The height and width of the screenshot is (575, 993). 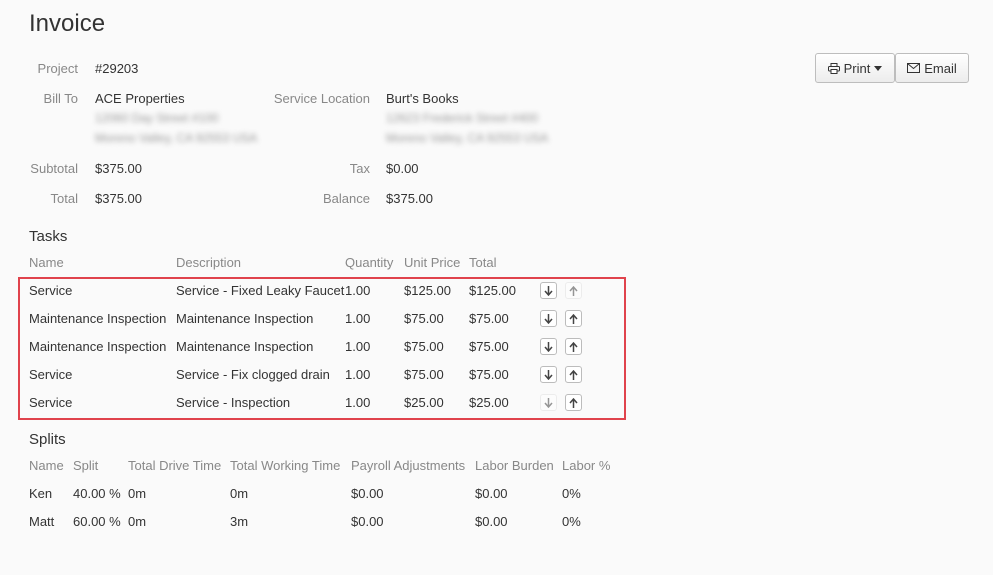 I want to click on tasks-col-name: Name, so click(x=46, y=262).